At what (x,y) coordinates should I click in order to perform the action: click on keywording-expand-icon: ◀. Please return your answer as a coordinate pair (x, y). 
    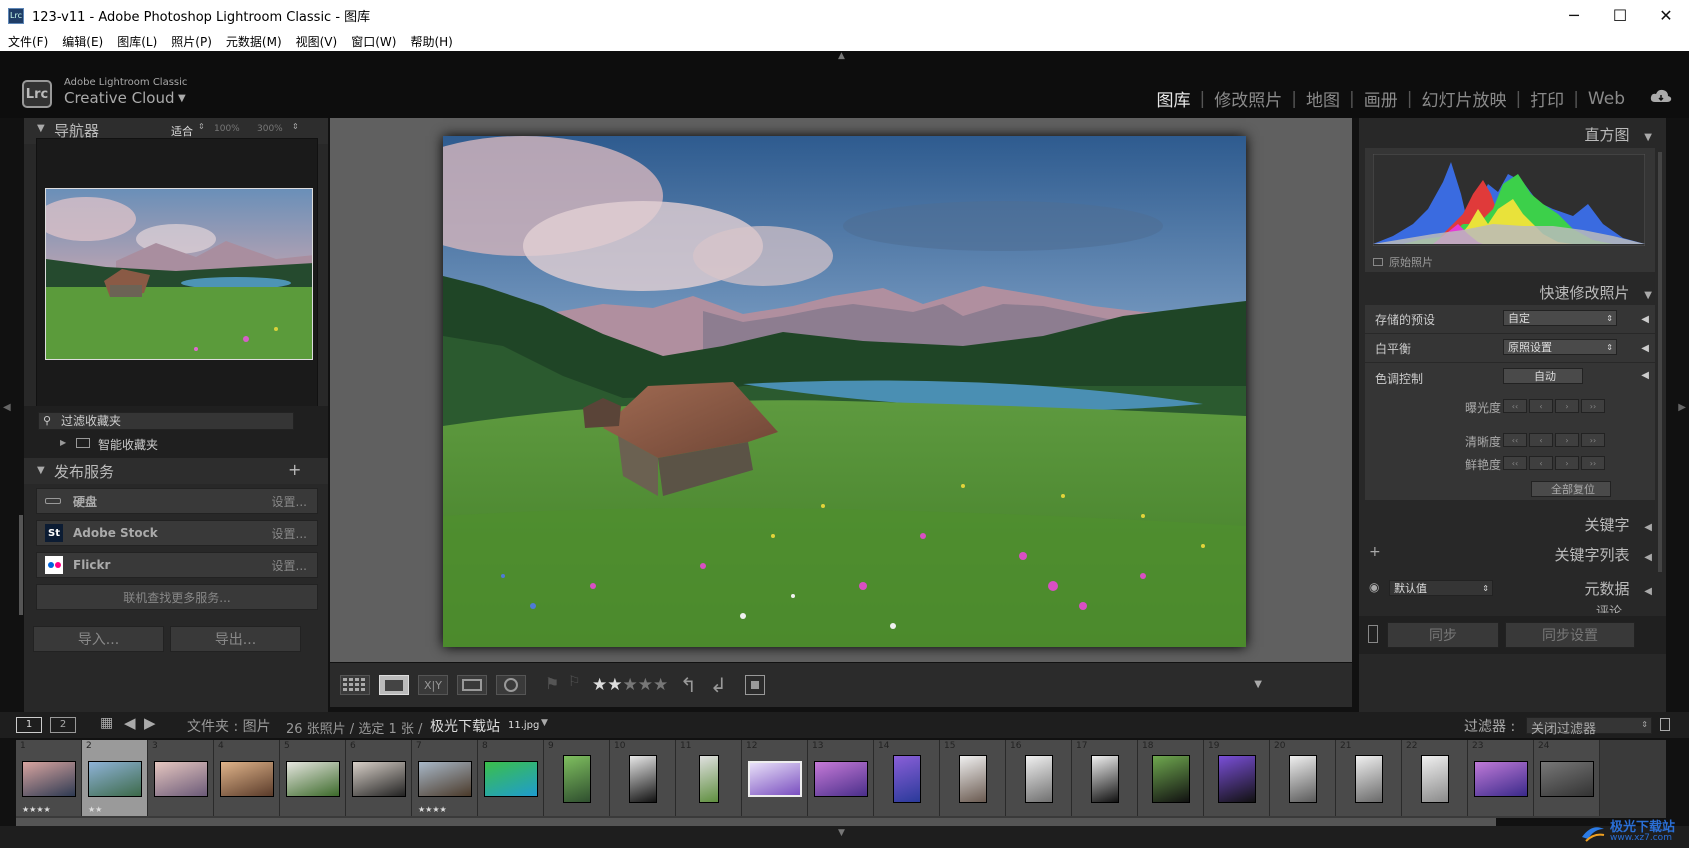
    Looking at the image, I should click on (1648, 527).